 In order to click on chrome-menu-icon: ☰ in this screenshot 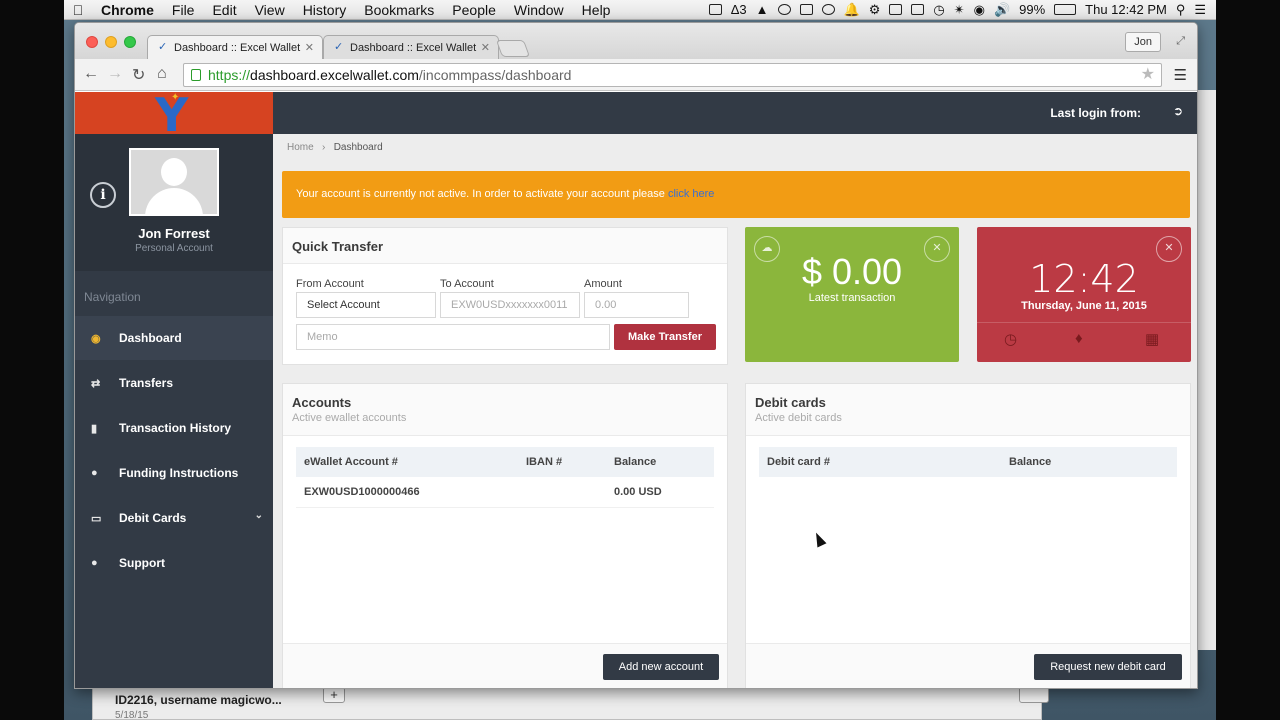, I will do `click(1180, 75)`.